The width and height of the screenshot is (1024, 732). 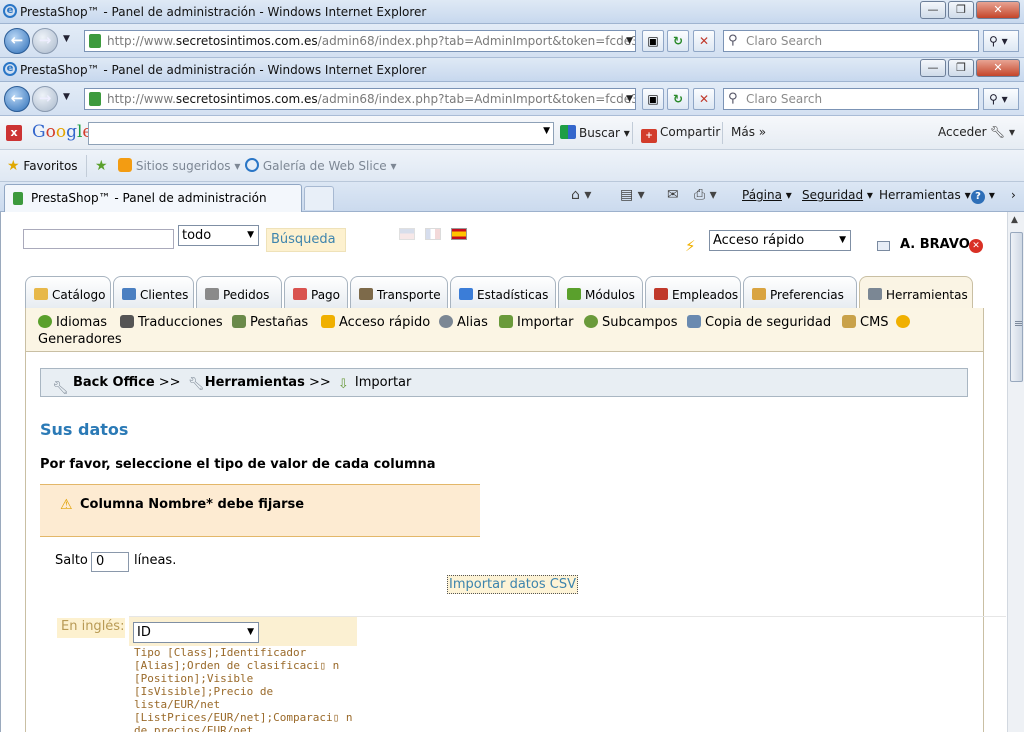 What do you see at coordinates (748, 132) in the screenshot?
I see `google-mas-button: Más »` at bounding box center [748, 132].